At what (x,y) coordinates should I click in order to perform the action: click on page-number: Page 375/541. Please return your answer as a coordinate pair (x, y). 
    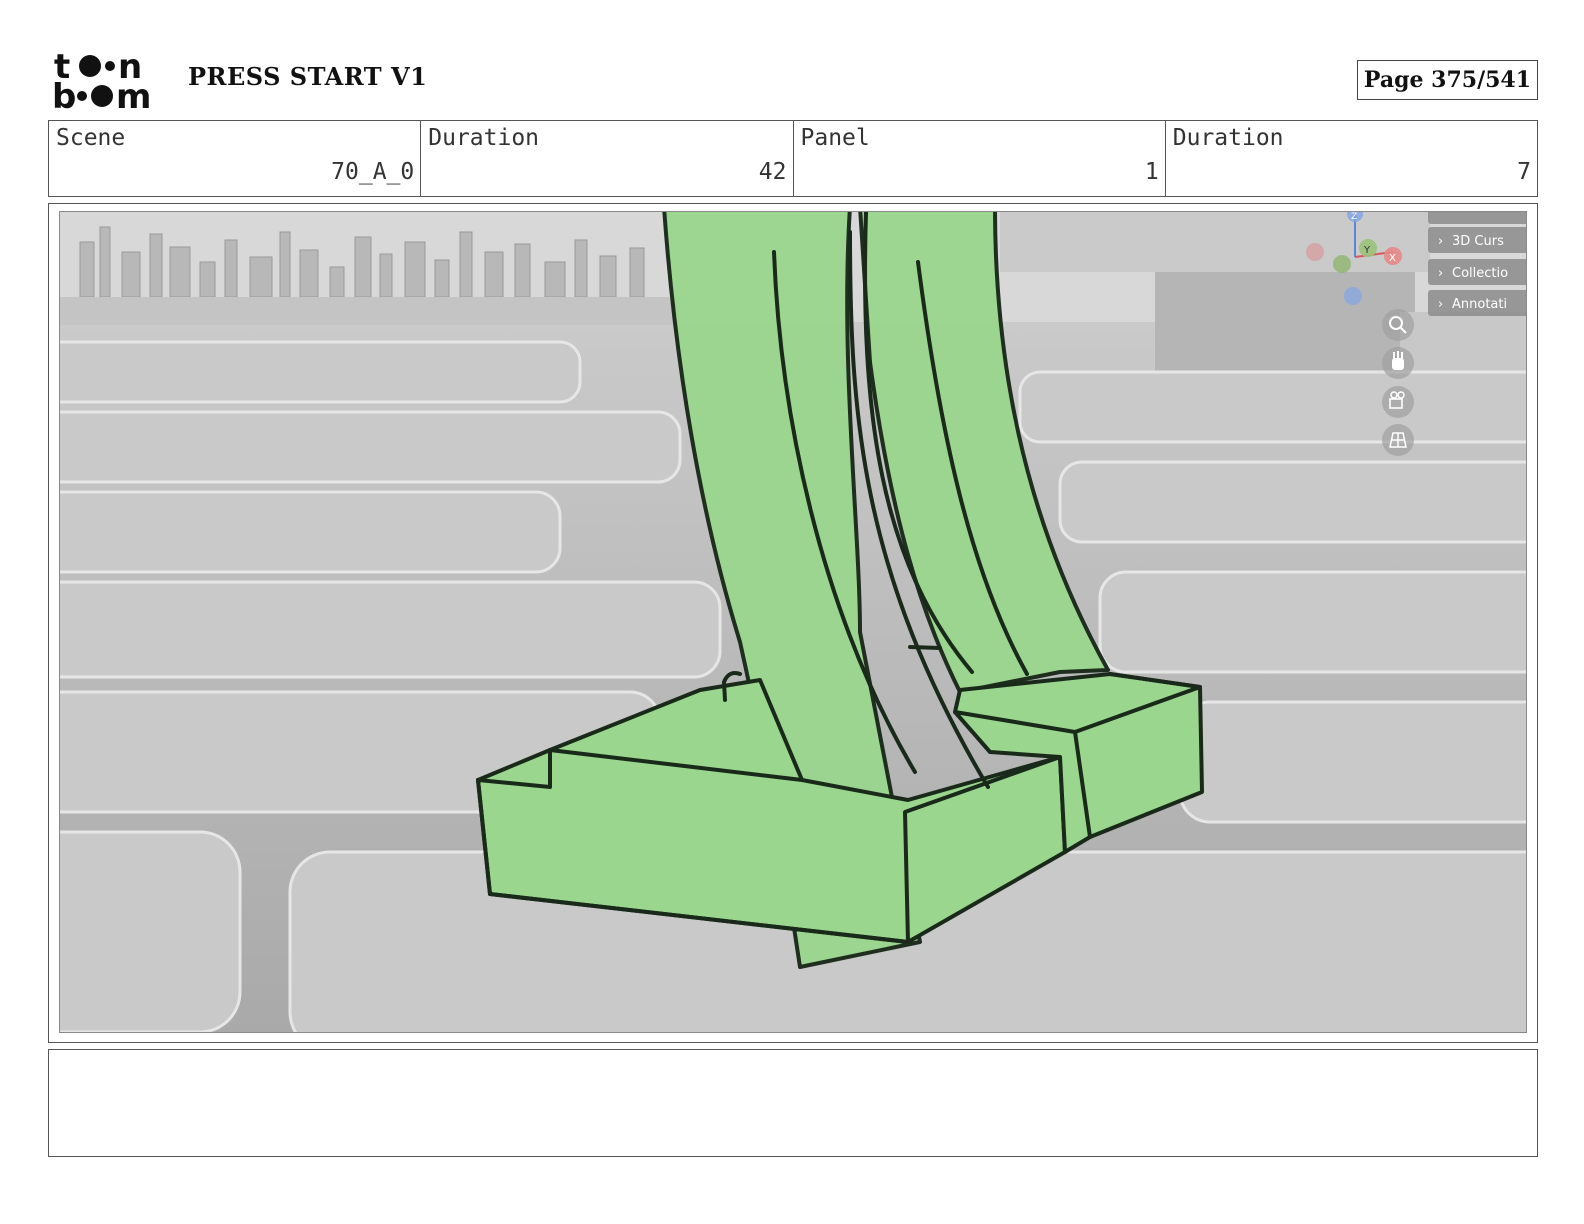
    Looking at the image, I should click on (1447, 80).